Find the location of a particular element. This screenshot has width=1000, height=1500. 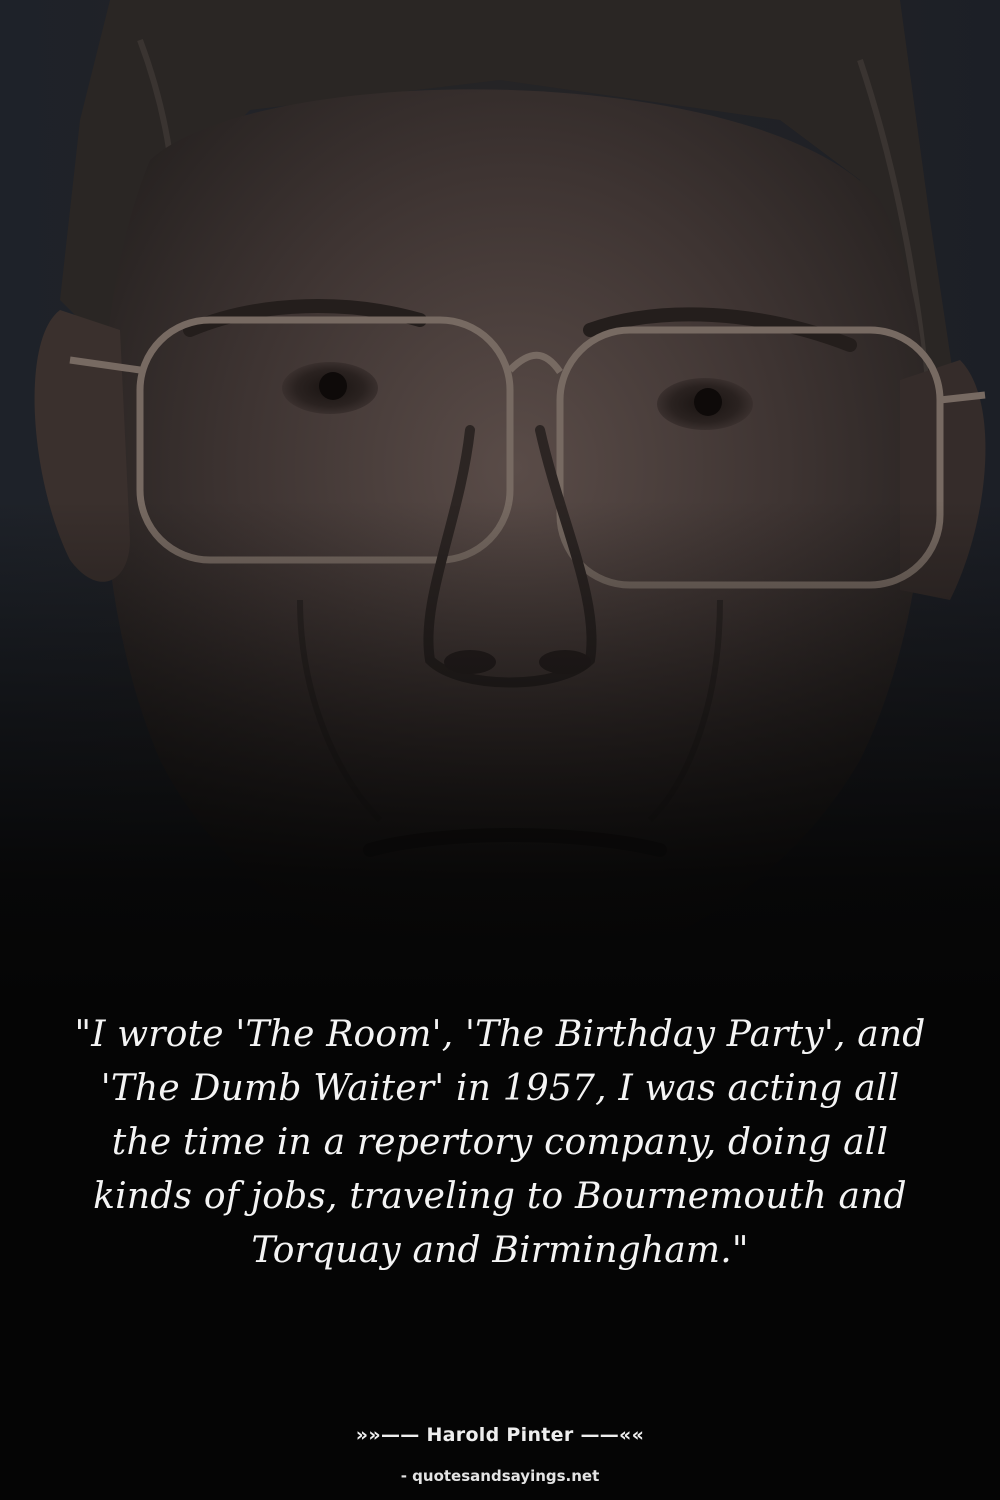

author-attribution: »»—— Harold Pinter ——«« is located at coordinates (500, 1435).